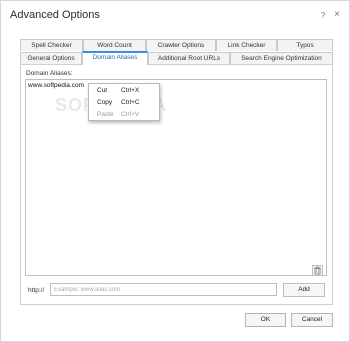  I want to click on ok-button: OK, so click(265, 320).